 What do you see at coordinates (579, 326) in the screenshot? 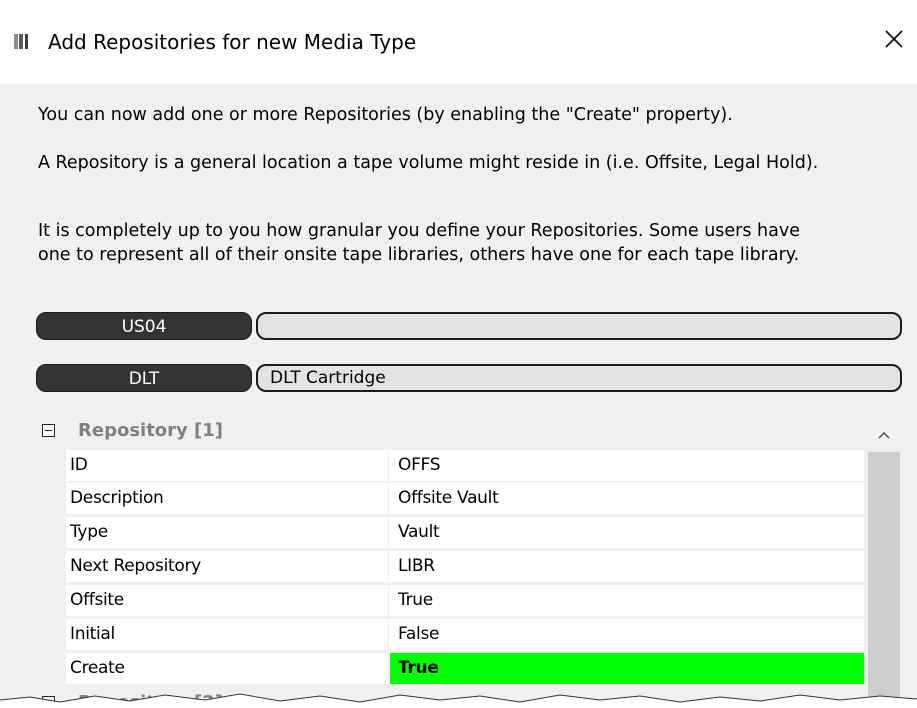
I see `library-value` at bounding box center [579, 326].